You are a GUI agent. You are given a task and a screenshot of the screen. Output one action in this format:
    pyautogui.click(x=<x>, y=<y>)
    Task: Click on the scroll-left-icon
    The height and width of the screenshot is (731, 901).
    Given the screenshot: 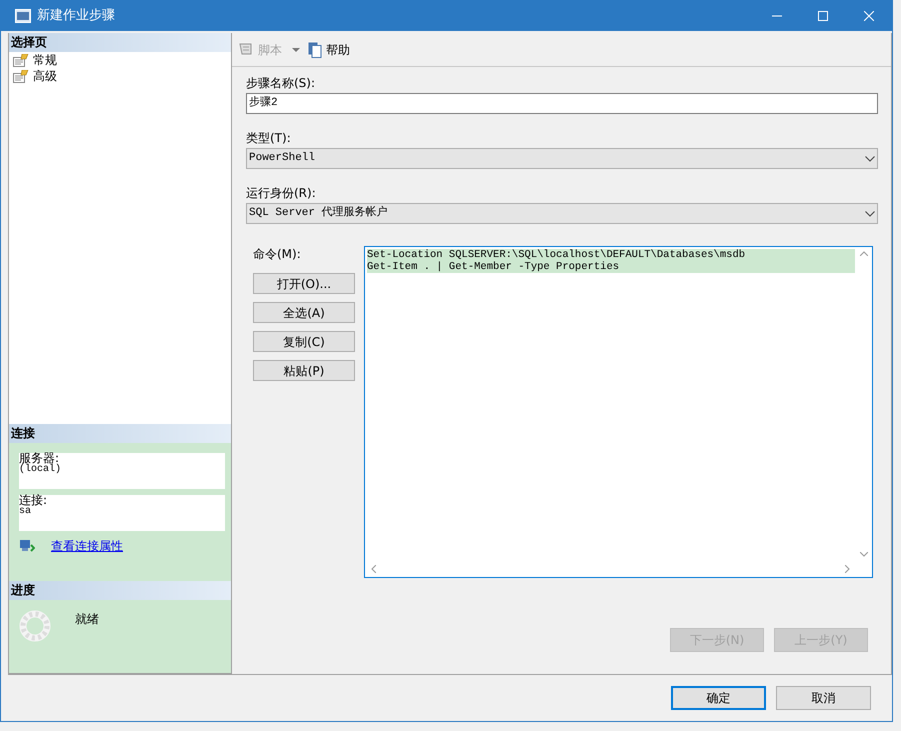 What is the action you would take?
    pyautogui.click(x=373, y=569)
    